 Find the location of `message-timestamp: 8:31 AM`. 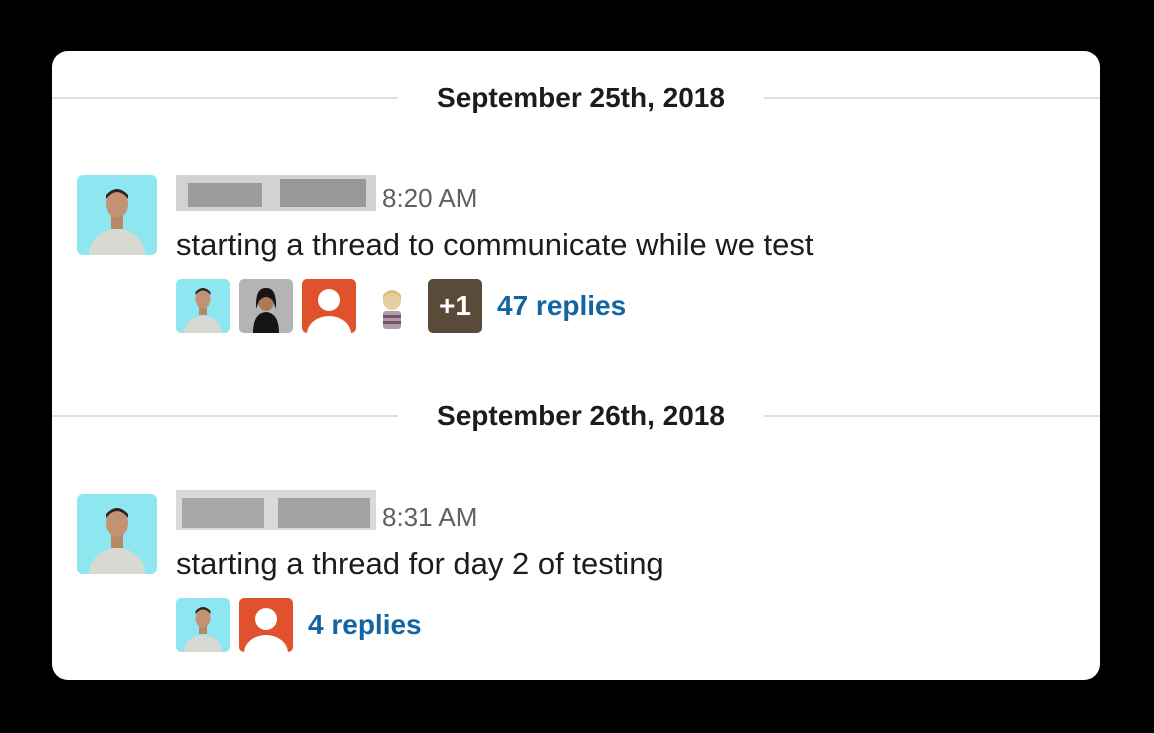

message-timestamp: 8:31 AM is located at coordinates (429, 517).